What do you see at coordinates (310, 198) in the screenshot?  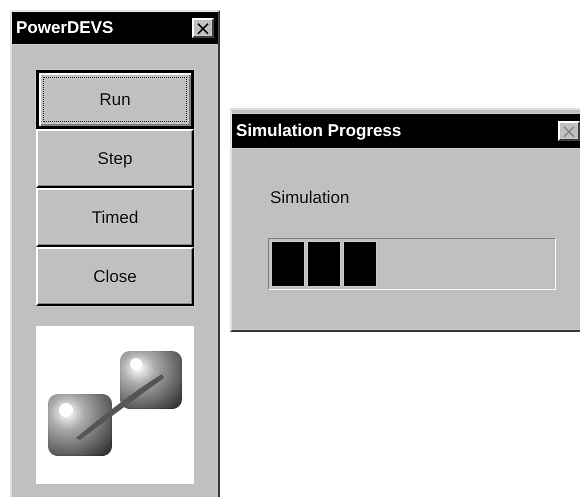 I see `status-label: Simulation` at bounding box center [310, 198].